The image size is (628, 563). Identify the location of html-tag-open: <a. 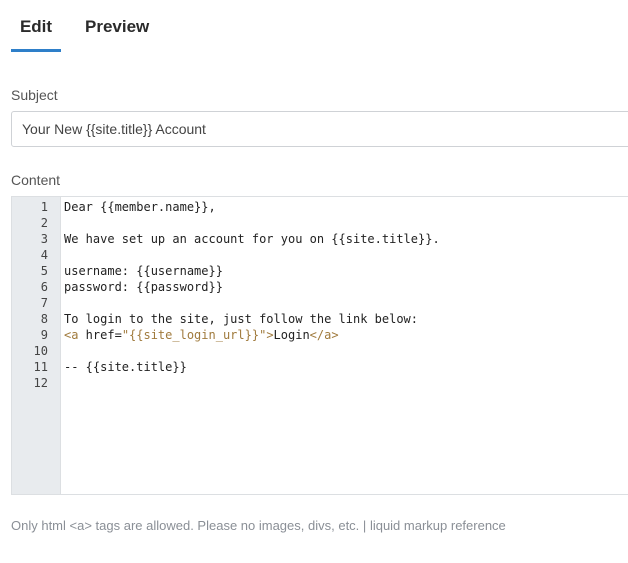
(71, 335).